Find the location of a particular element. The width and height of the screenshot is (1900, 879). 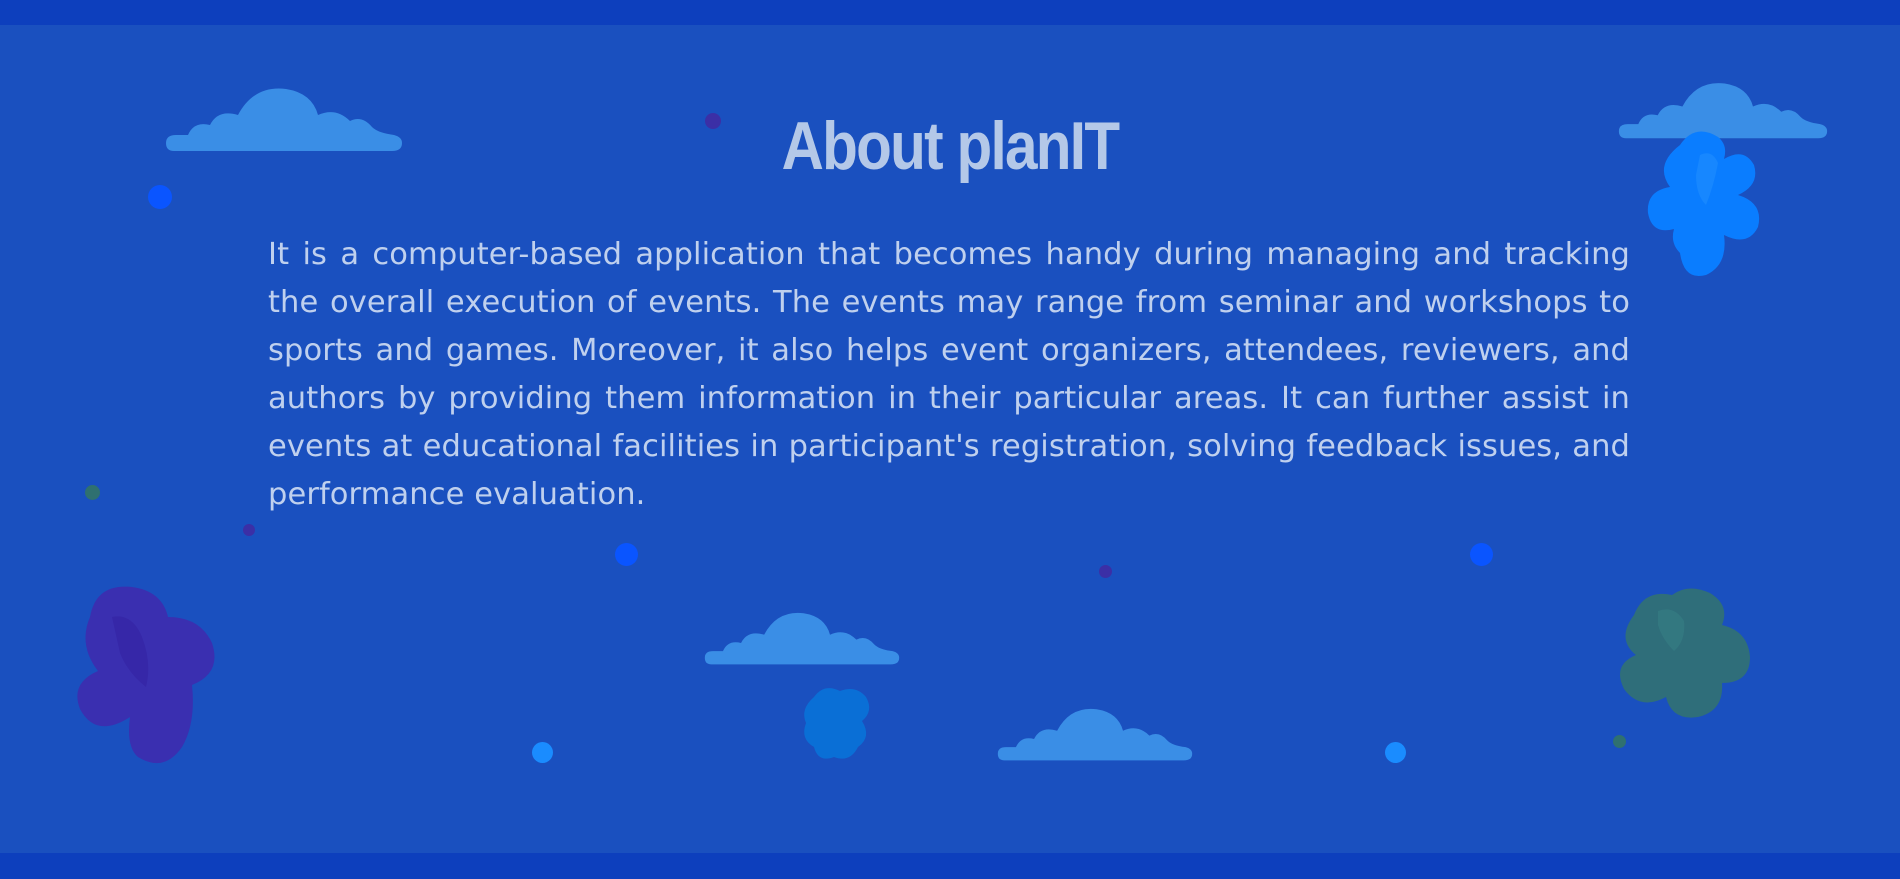

bottom-band is located at coordinates (950, 866).